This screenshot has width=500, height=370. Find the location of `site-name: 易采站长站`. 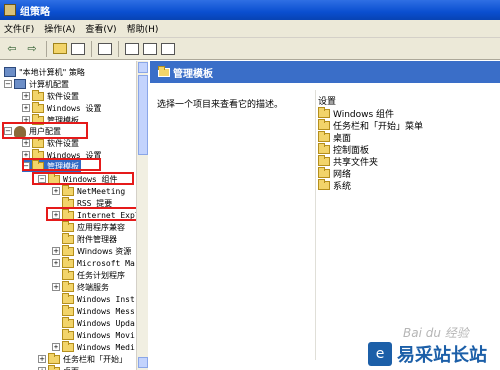

site-name: 易采站长站 is located at coordinates (442, 355).